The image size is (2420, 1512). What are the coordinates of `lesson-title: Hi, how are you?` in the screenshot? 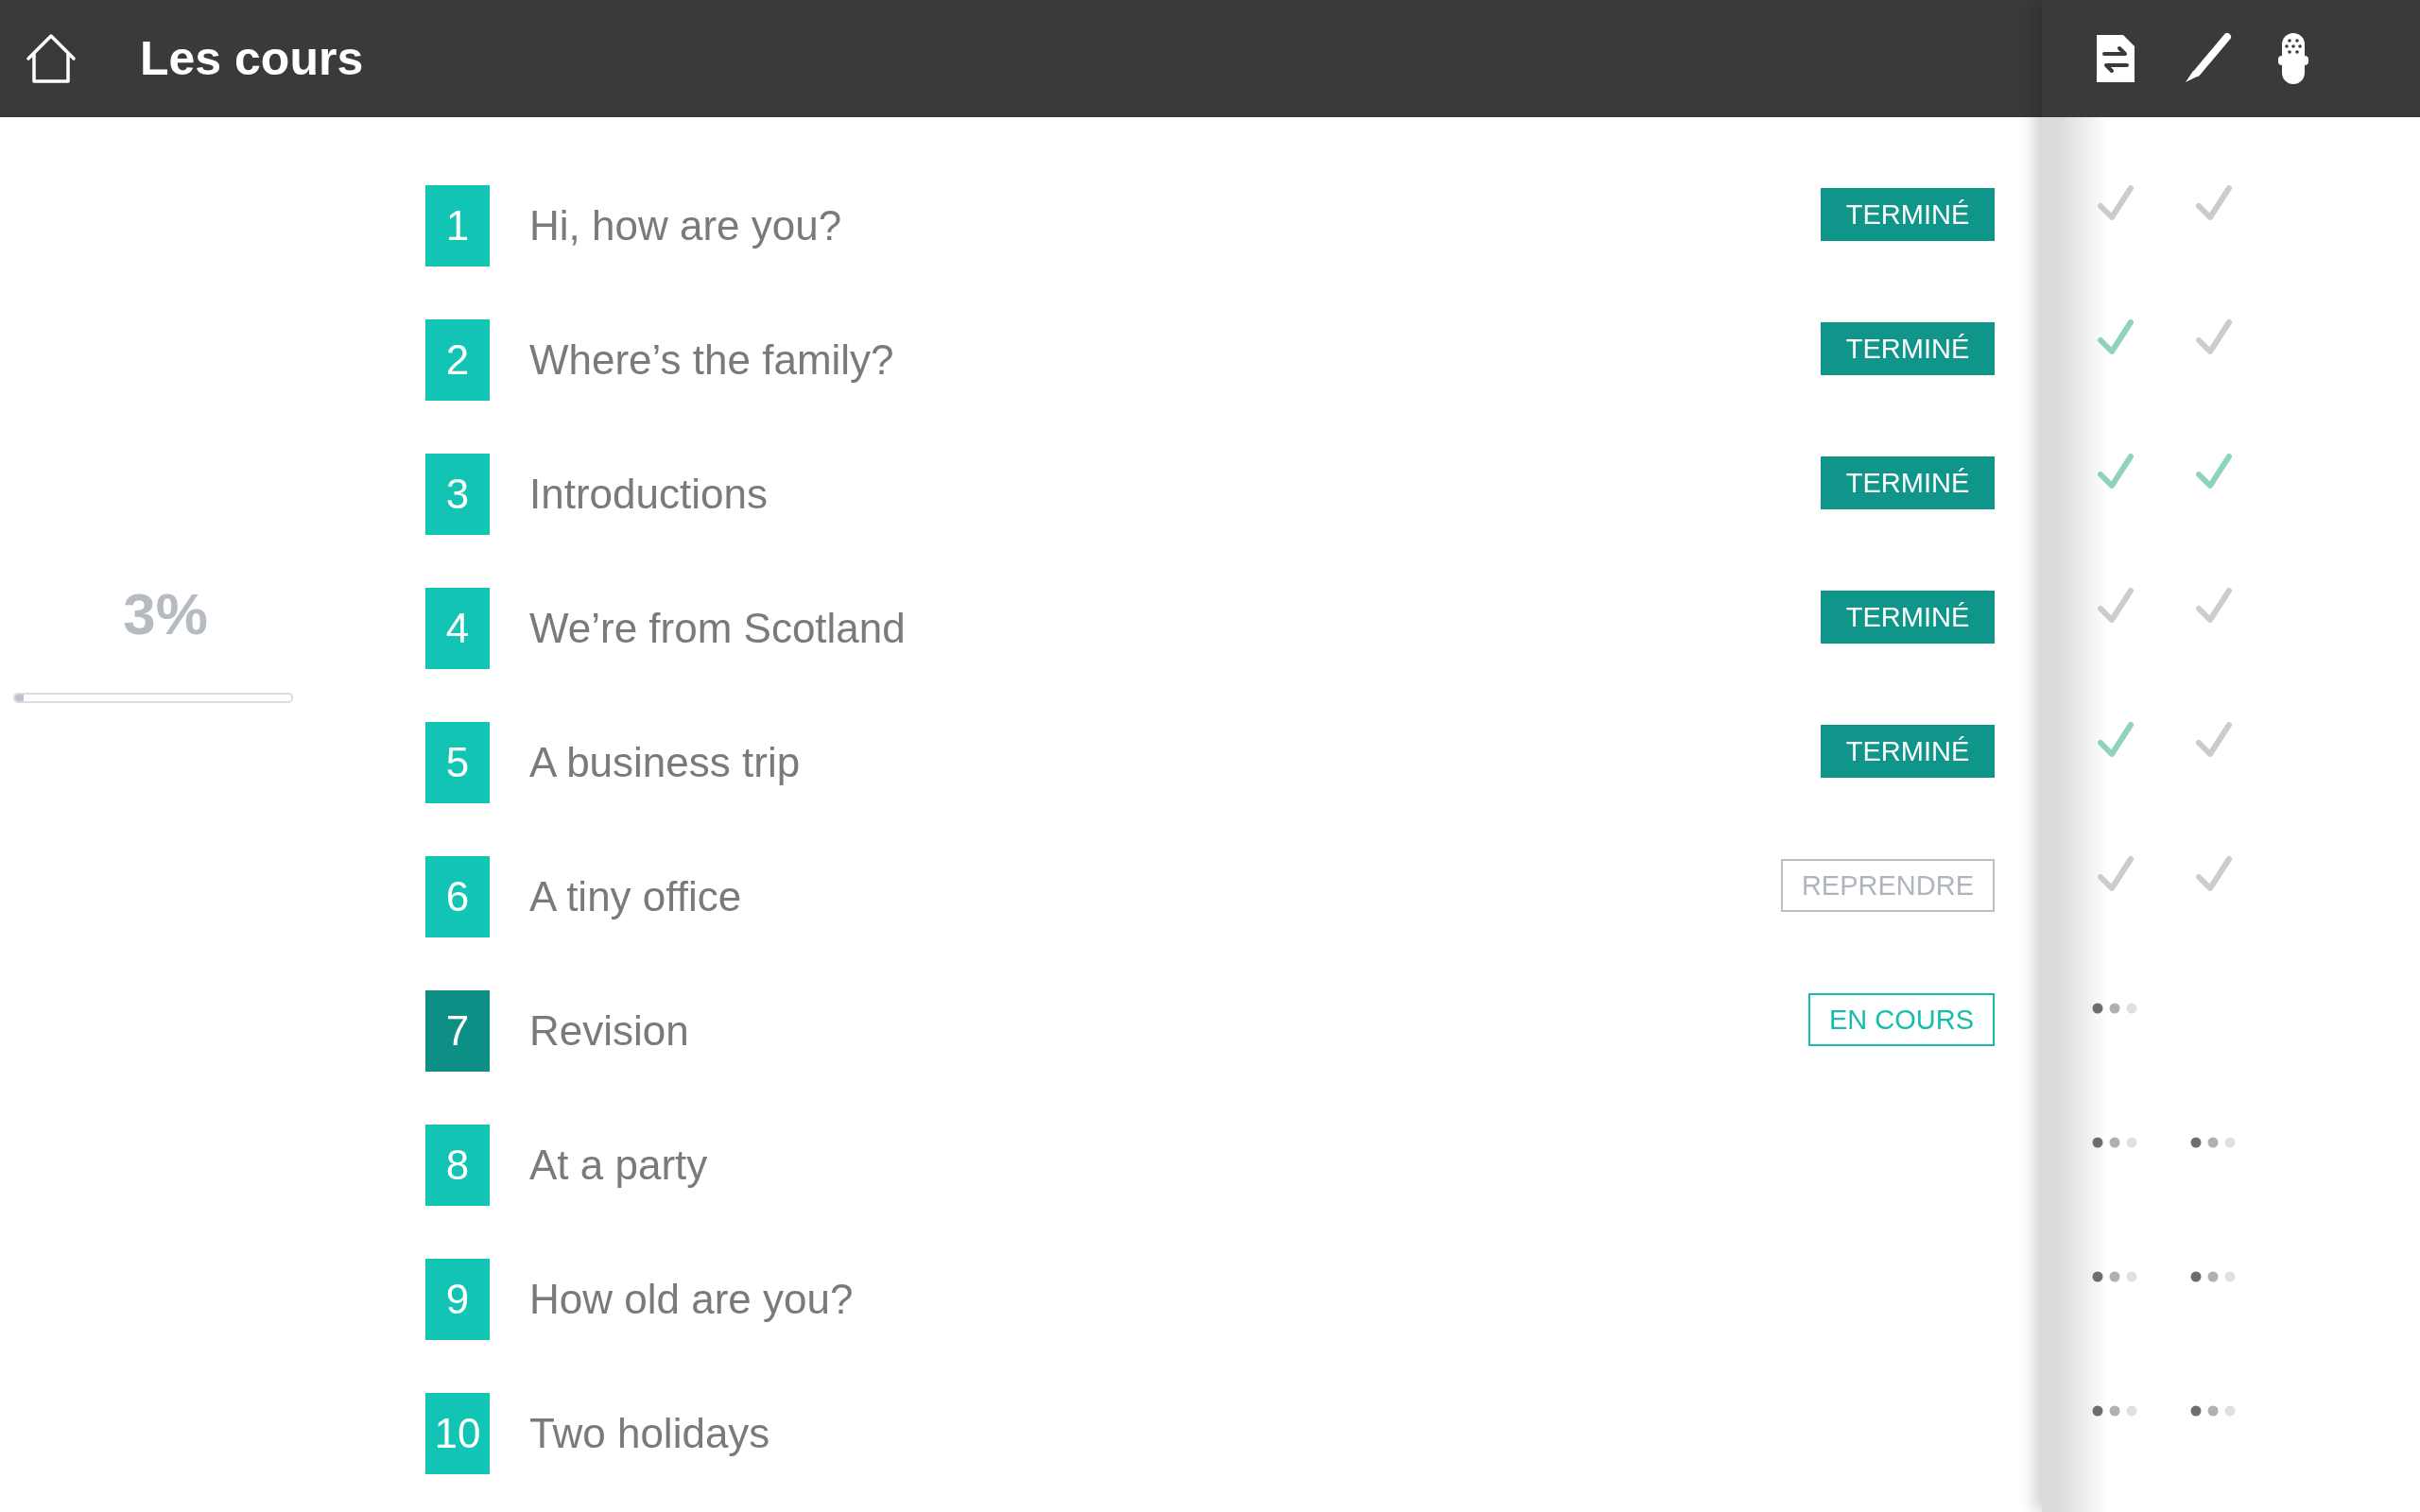 It's located at (1175, 225).